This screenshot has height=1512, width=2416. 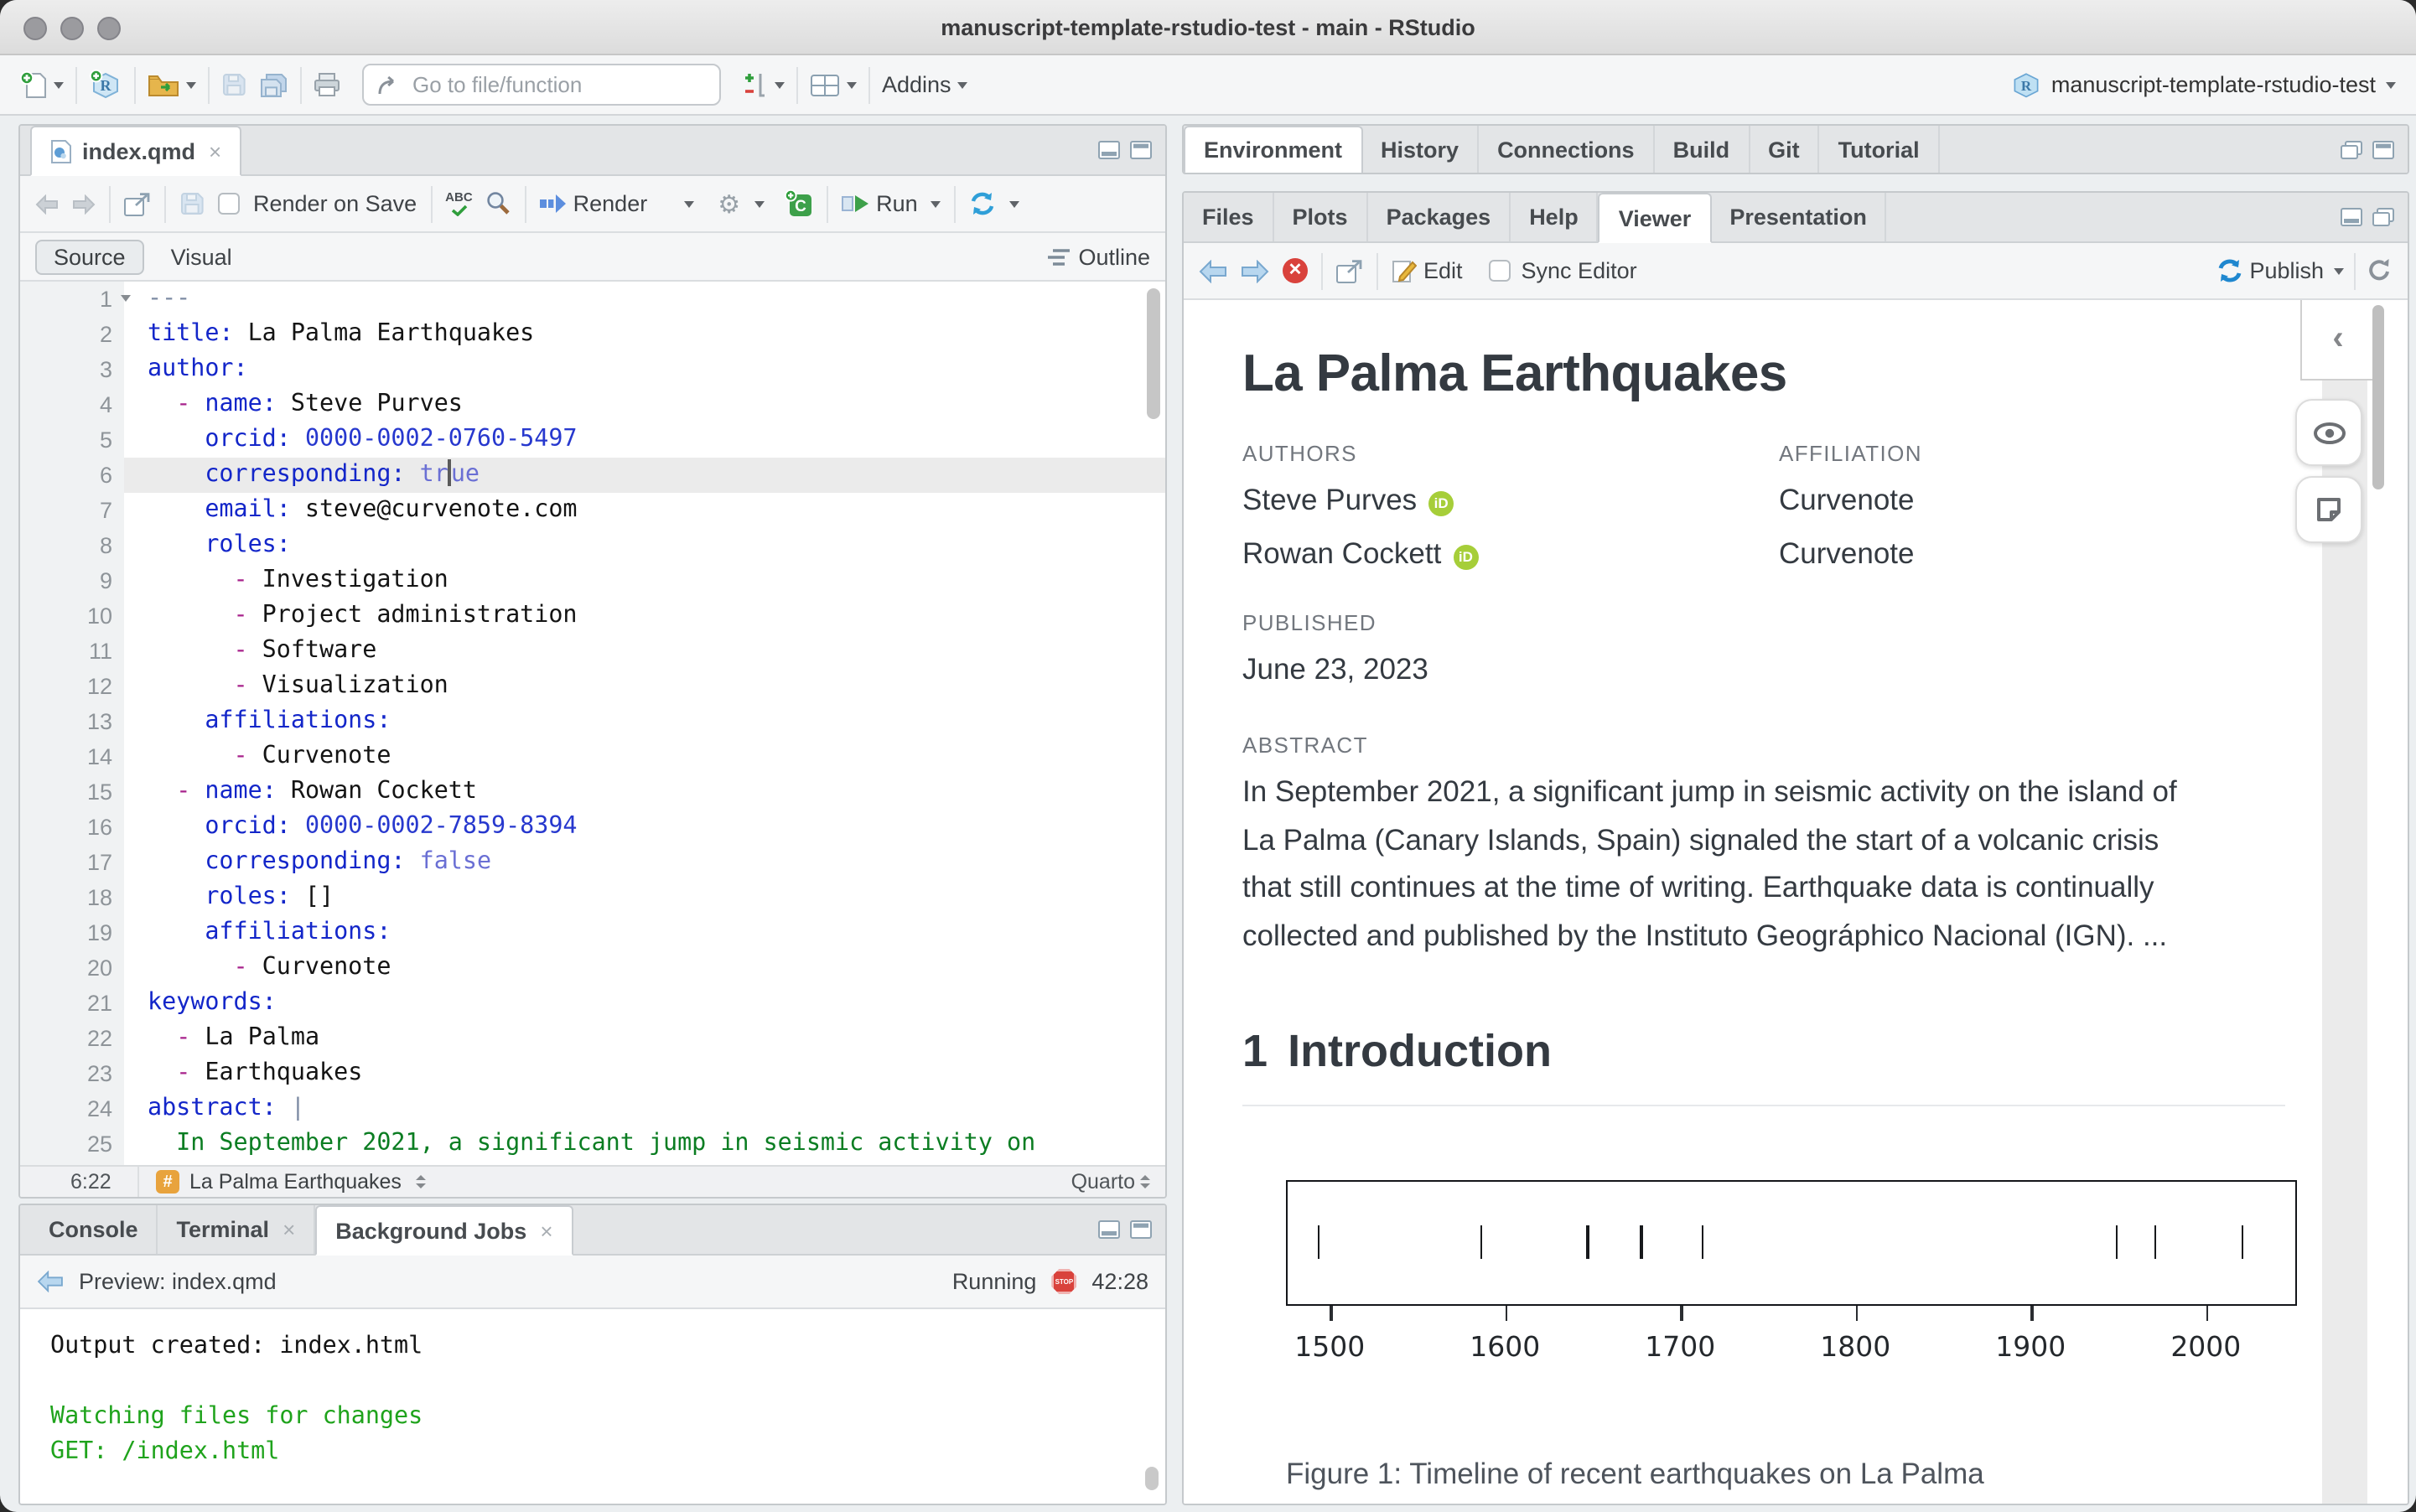 What do you see at coordinates (109, 28) in the screenshot?
I see `zoom-window-button` at bounding box center [109, 28].